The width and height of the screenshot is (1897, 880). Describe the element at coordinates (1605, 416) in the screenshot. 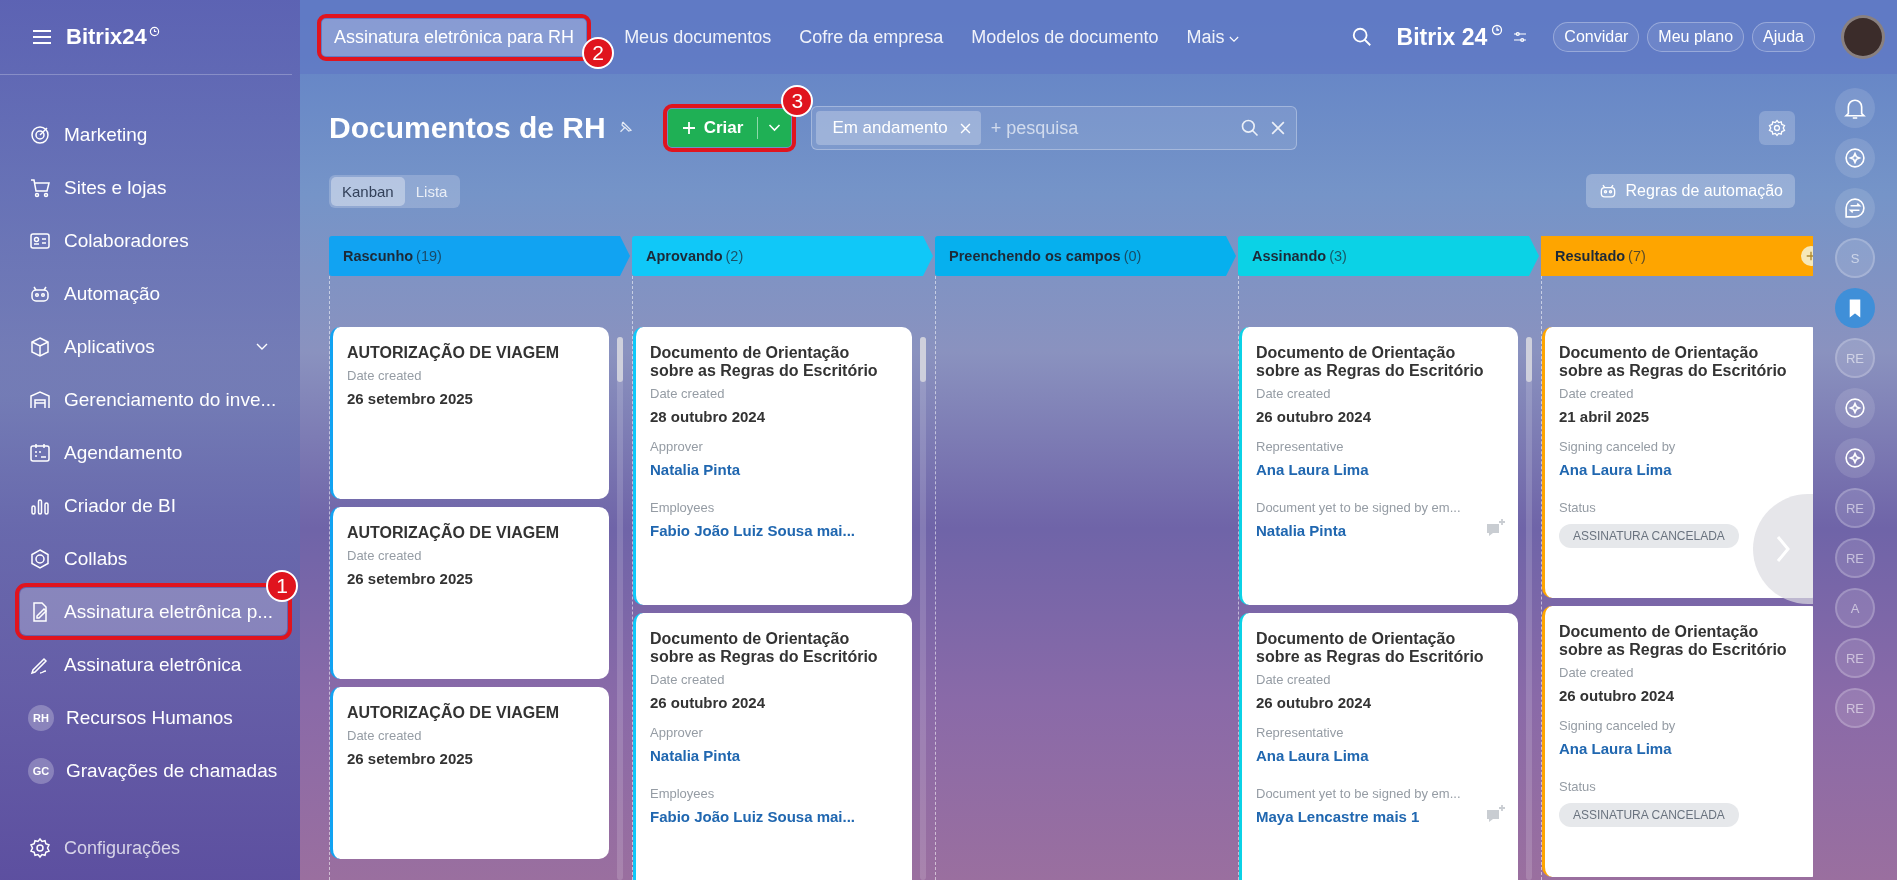

I see `field-value: 21 abril 2025` at that location.